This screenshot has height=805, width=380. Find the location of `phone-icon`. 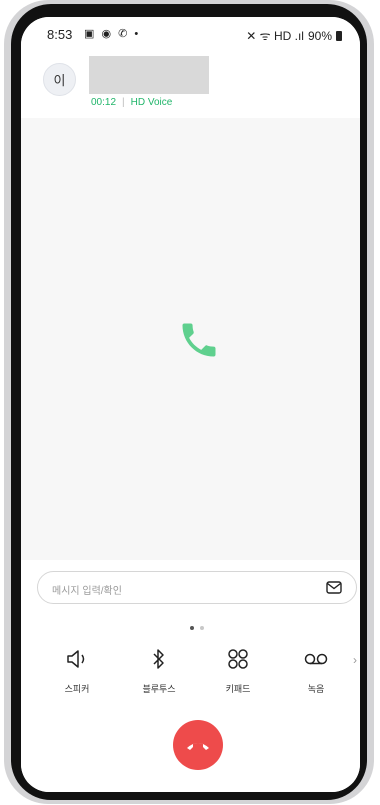

phone-icon is located at coordinates (199, 340).